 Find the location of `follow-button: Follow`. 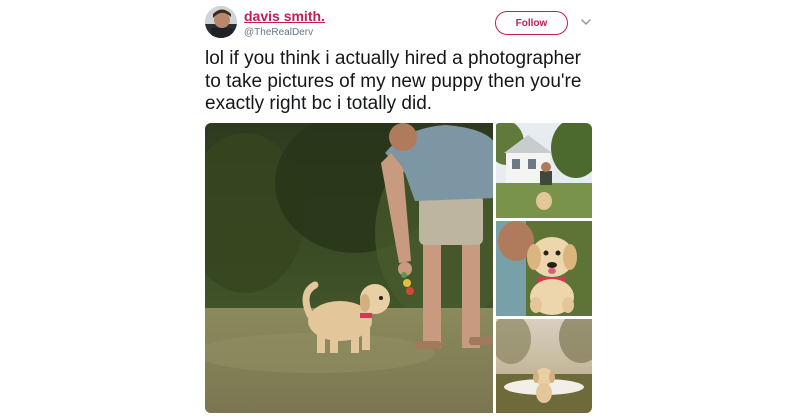

follow-button: Follow is located at coordinates (531, 23).